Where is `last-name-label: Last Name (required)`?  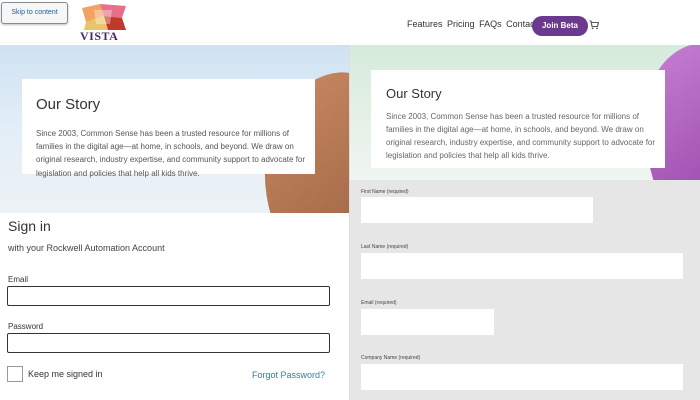 last-name-label: Last Name (required) is located at coordinates (385, 247).